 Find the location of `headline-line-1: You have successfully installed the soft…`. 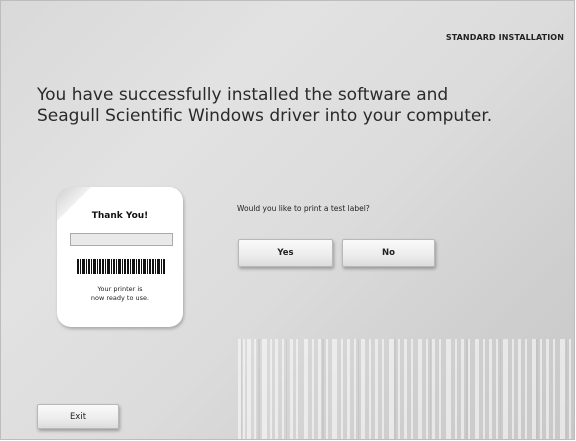

headline-line-1: You have successfully installed the soft… is located at coordinates (243, 95).